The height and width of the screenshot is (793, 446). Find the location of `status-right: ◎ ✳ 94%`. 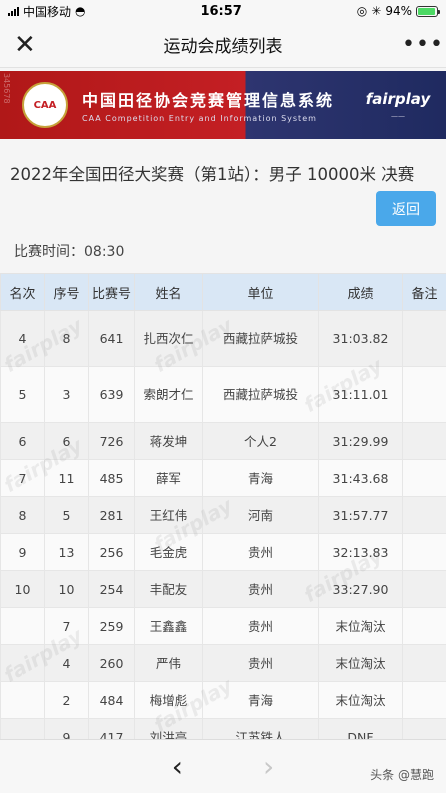

status-right: ◎ ✳ 94% is located at coordinates (398, 11).